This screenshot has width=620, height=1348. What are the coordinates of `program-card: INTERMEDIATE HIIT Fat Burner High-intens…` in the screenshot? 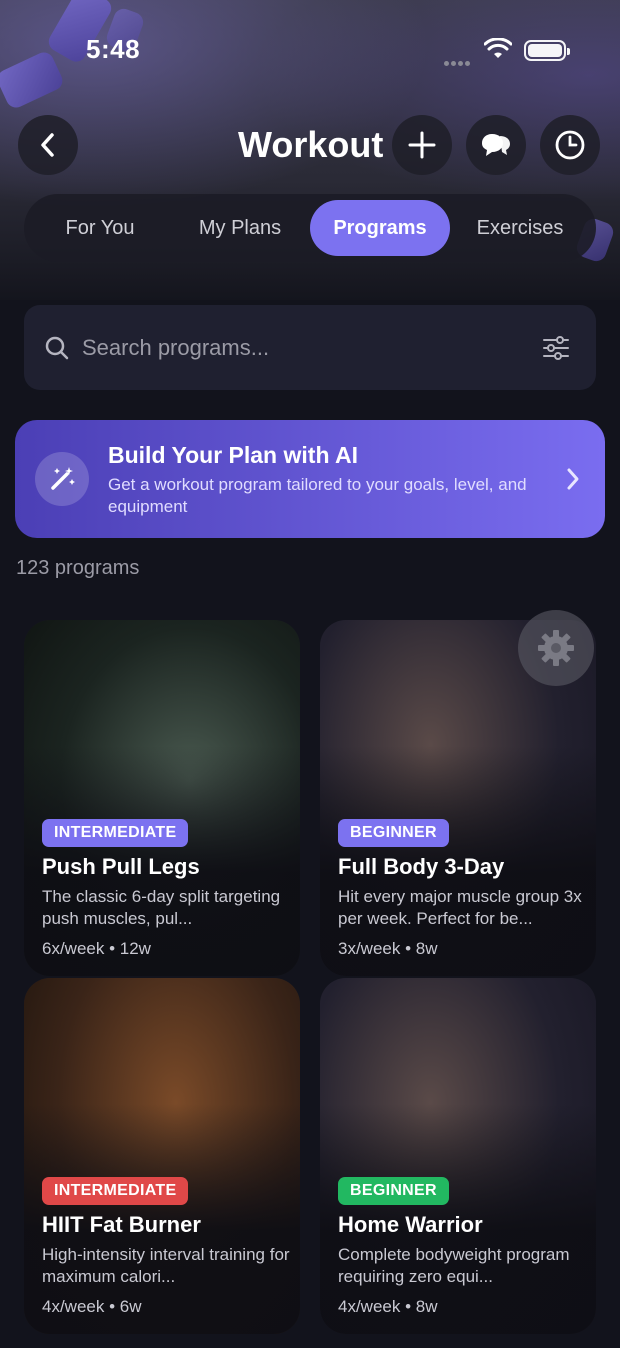 It's located at (162, 1156).